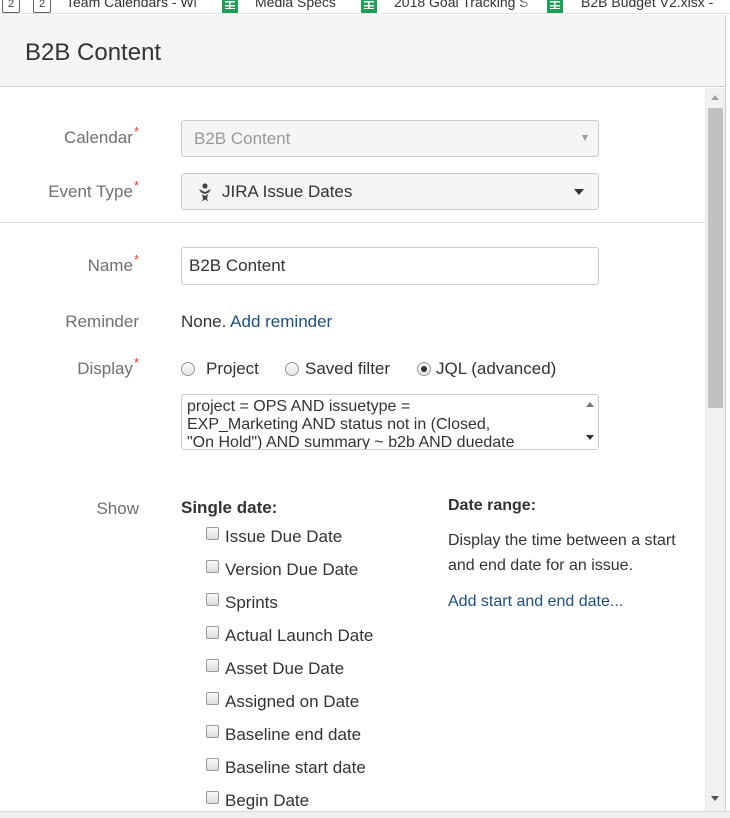  I want to click on checkbox-sprints, so click(212, 599).